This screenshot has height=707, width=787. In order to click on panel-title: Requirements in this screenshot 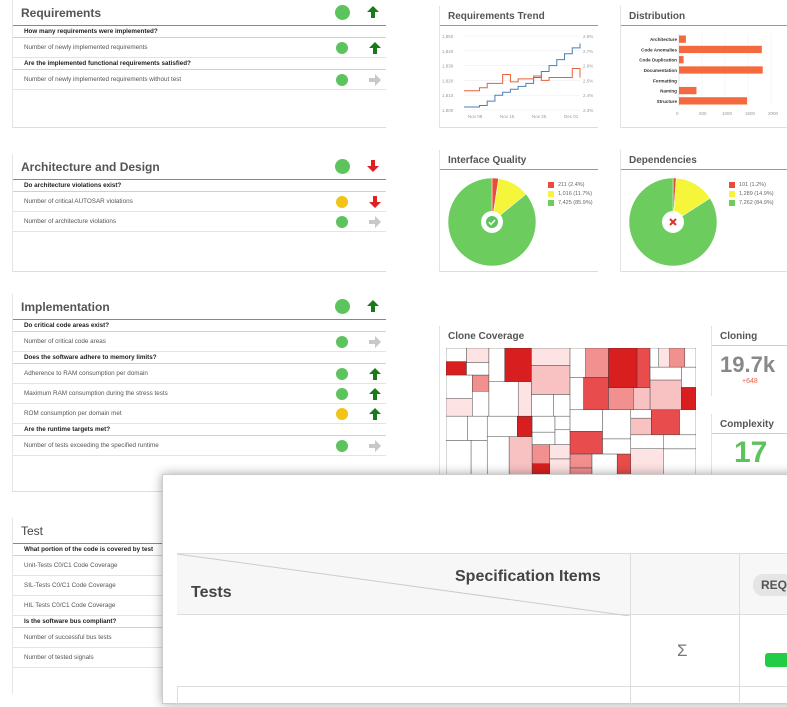, I will do `click(61, 12)`.